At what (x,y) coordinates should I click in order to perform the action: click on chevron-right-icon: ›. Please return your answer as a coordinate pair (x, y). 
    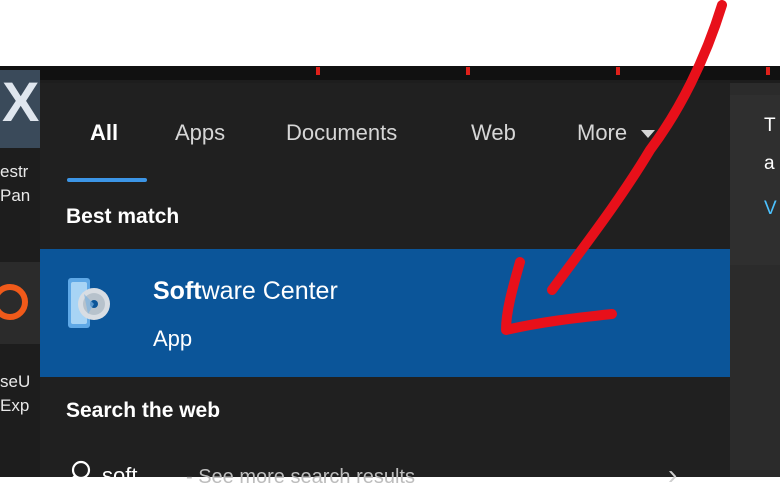
    Looking at the image, I should click on (673, 474).